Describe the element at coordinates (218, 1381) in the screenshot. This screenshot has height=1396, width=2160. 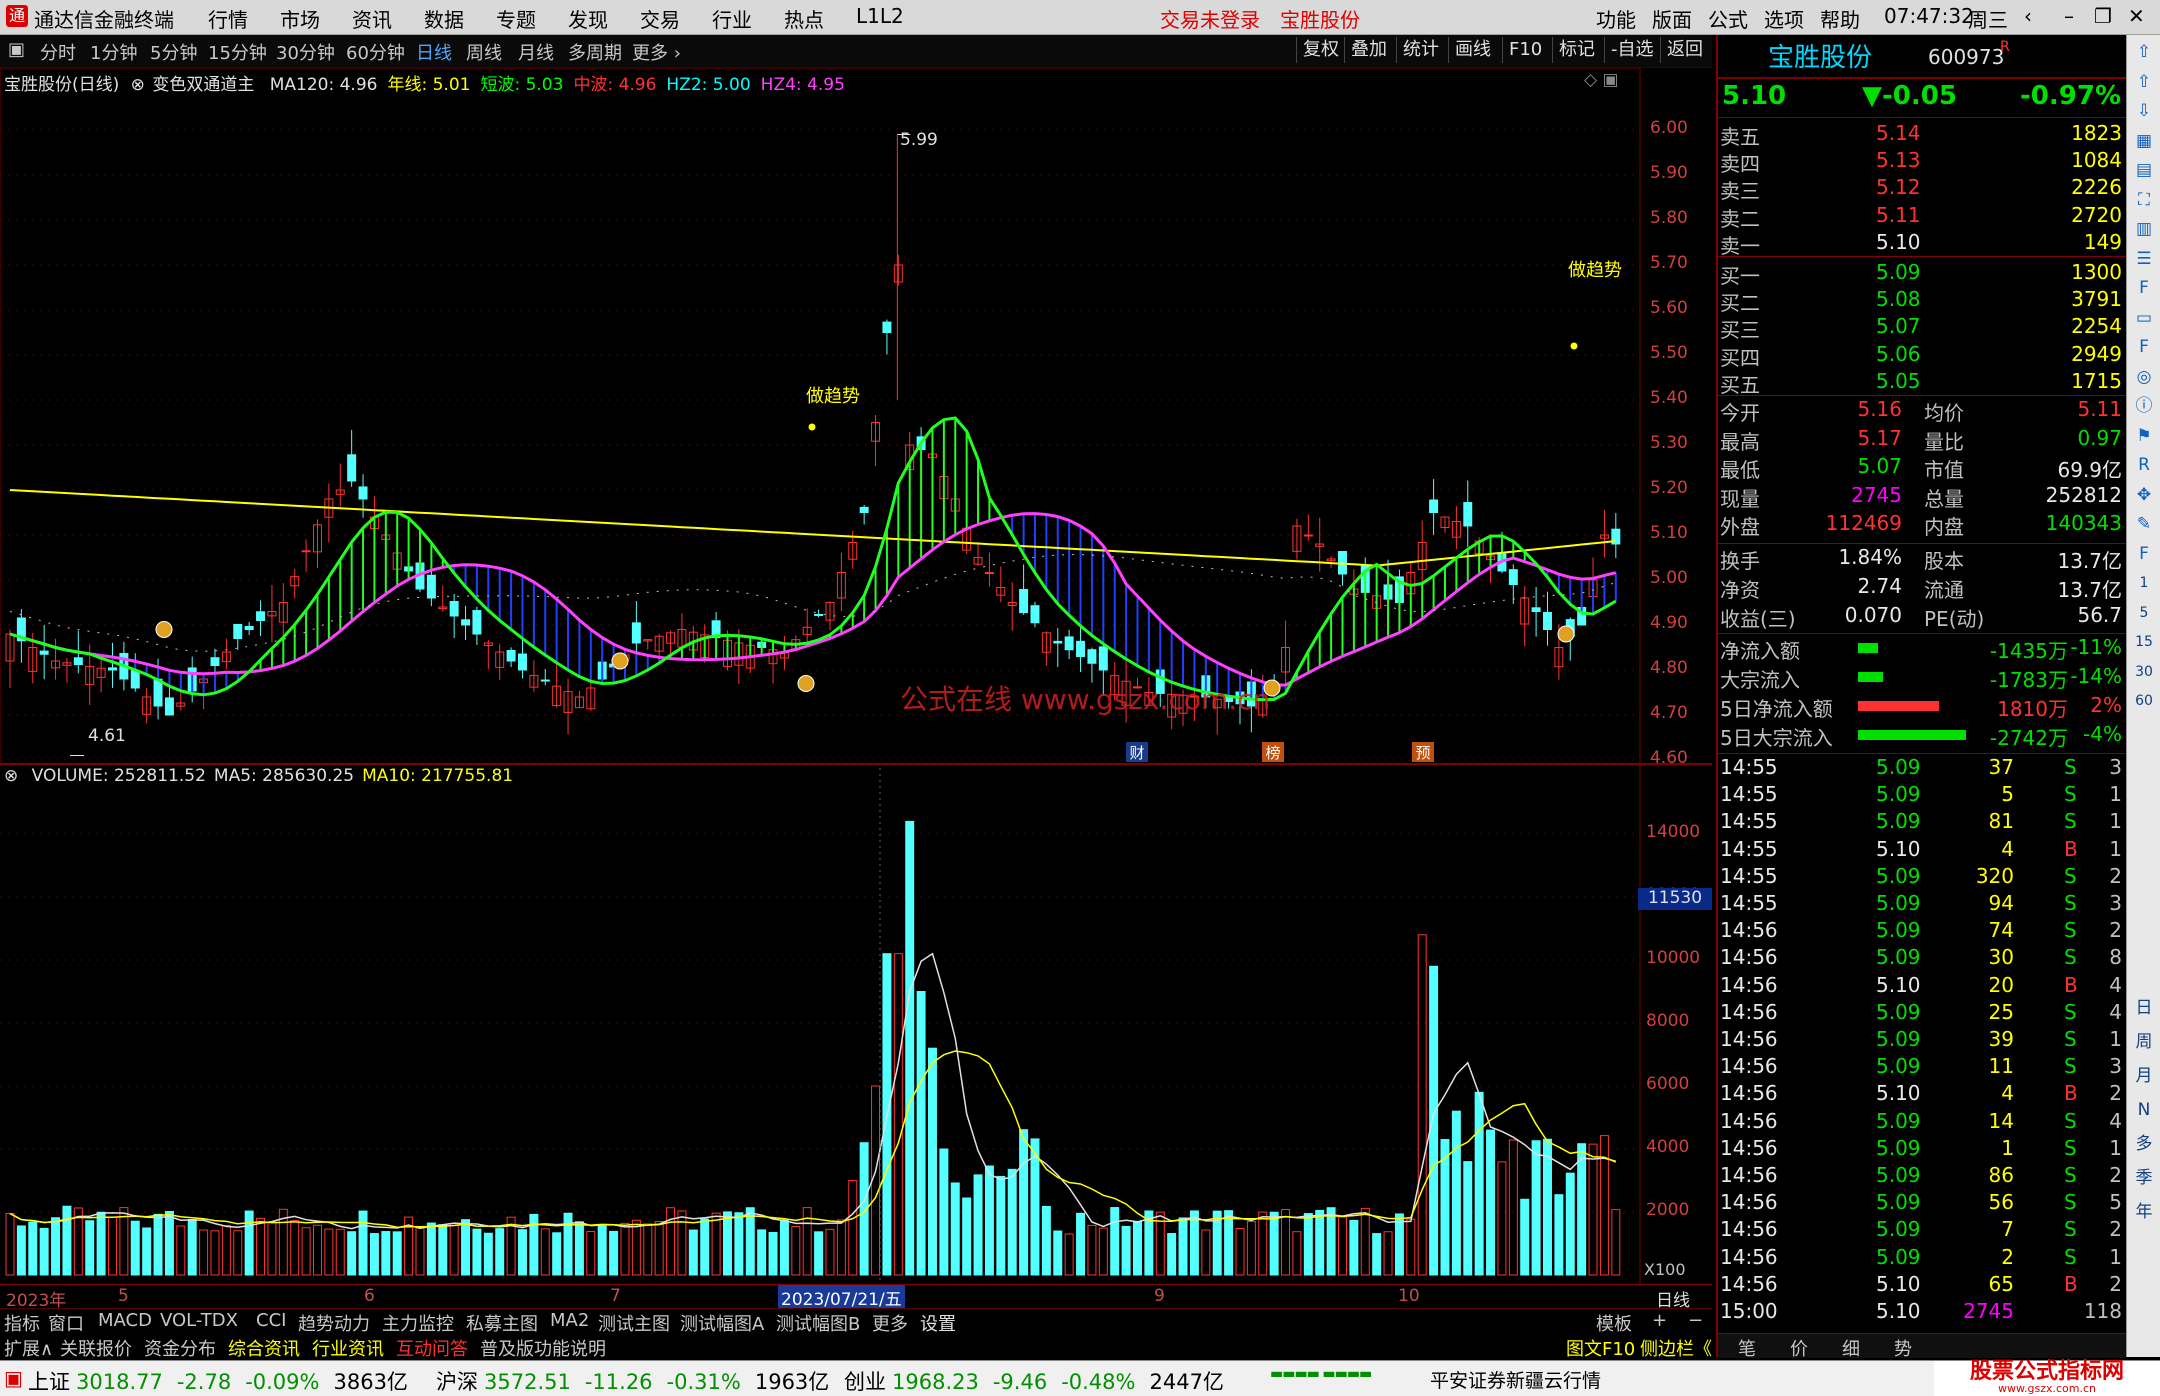
I see `index-quote: 上证 3018.77 -2.78 -0.09% 3863亿` at that location.